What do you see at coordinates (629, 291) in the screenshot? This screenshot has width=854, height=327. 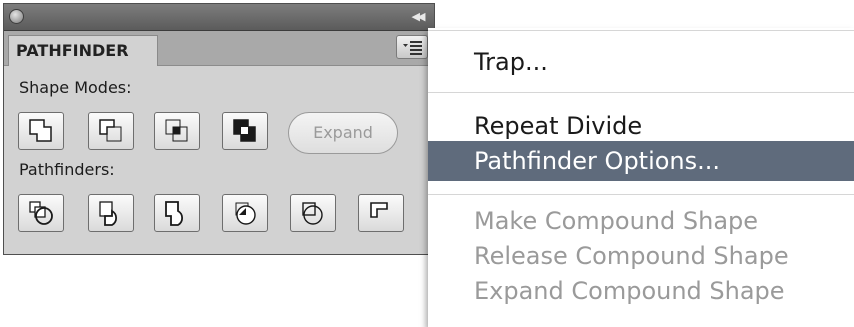 I see `menu-item-expand-compound-shape: Expand Compound Shape` at bounding box center [629, 291].